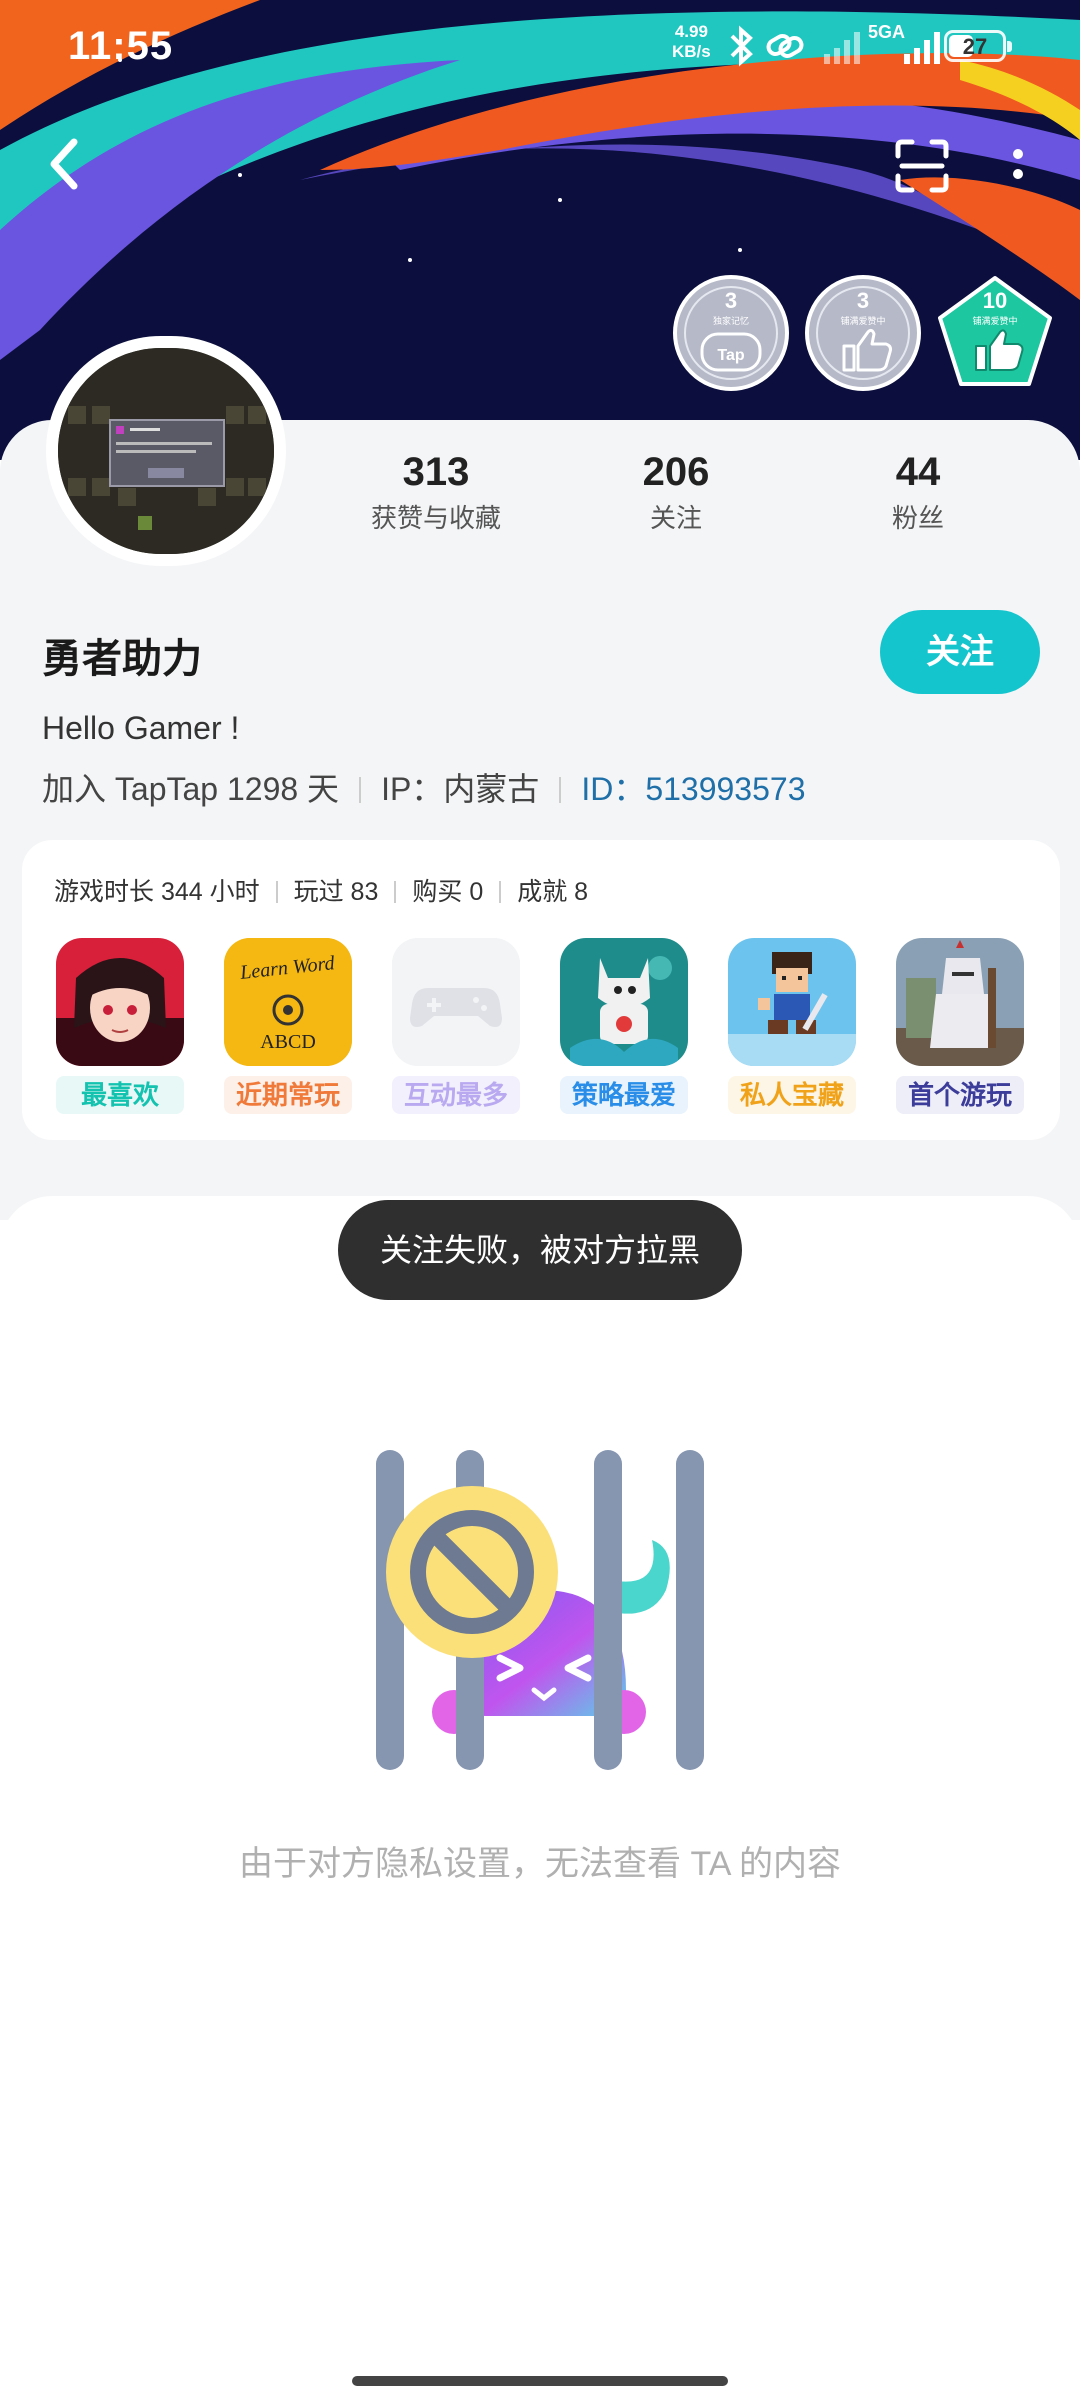 Image resolution: width=1080 pixels, height=2400 pixels. Describe the element at coordinates (321, 892) in the screenshot. I see `games-stats: 游戏时长 344 小时 玩过 83 购买 0 成就 8` at that location.